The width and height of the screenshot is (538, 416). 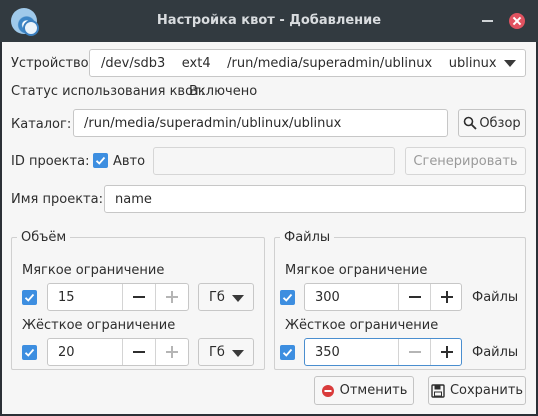 What do you see at coordinates (465, 161) in the screenshot?
I see `generate-button: Сгенерировать` at bounding box center [465, 161].